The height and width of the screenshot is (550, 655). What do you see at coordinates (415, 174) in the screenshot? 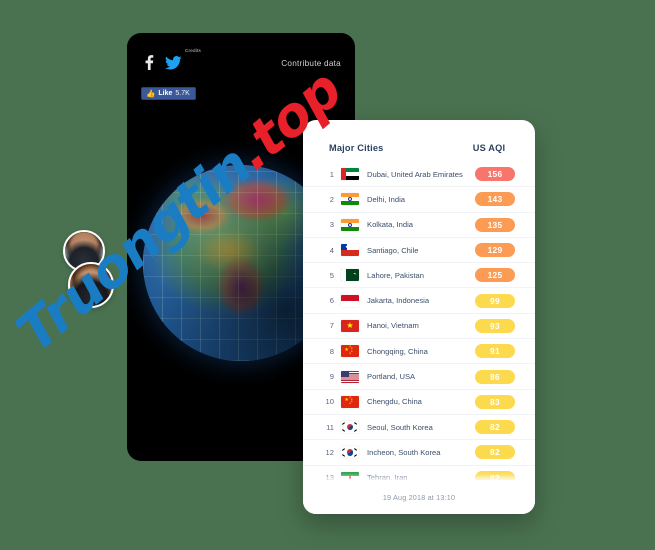
I see `row-city-name: Dubai, United Arab Emirates` at bounding box center [415, 174].